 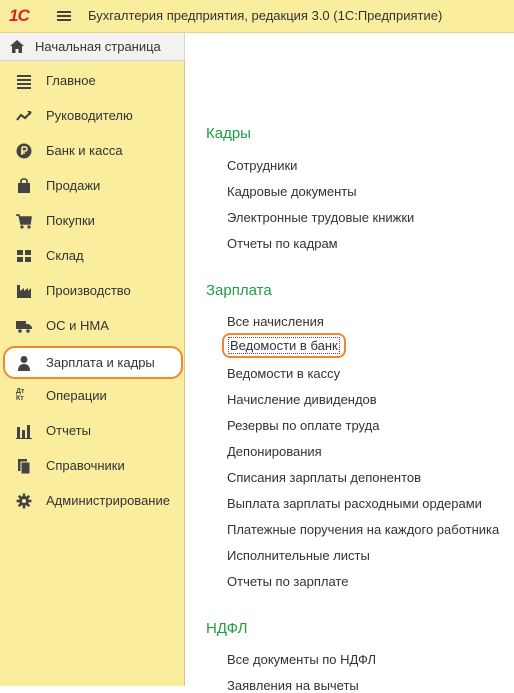 I want to click on sidebar-item-production: Производство, so click(x=92, y=291).